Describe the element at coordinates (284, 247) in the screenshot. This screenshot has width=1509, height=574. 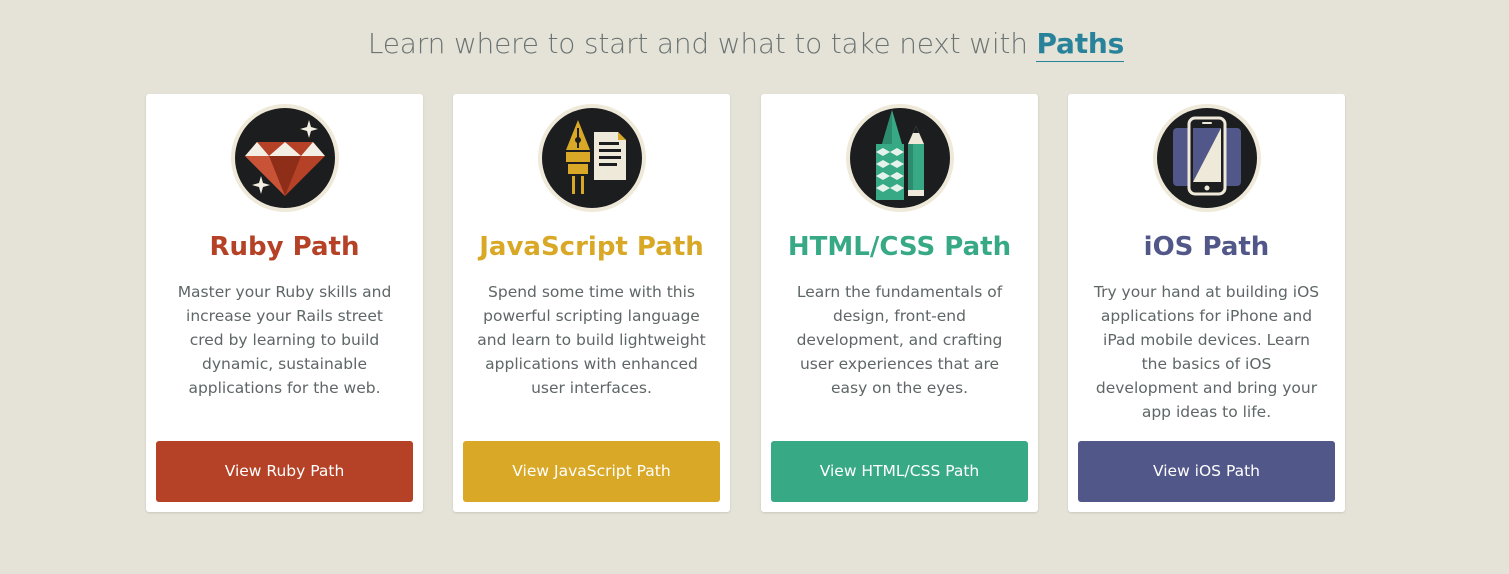
I see `card-title: Ruby Path` at that location.